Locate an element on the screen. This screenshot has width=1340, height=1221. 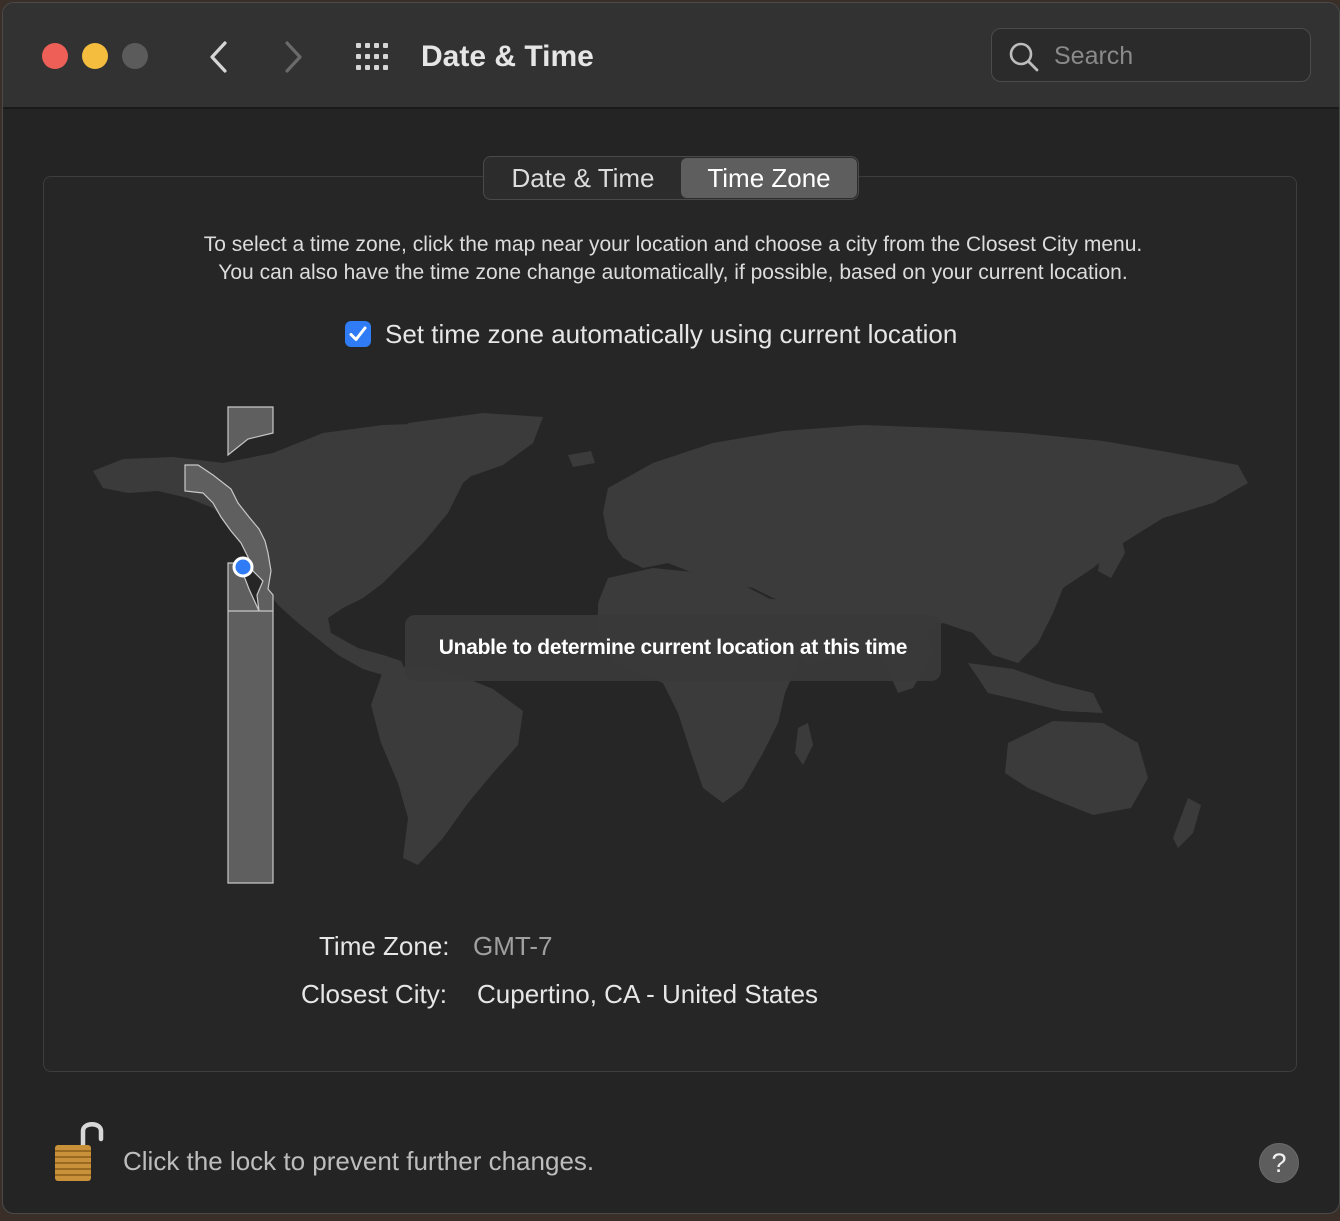
search-field is located at coordinates (1151, 55).